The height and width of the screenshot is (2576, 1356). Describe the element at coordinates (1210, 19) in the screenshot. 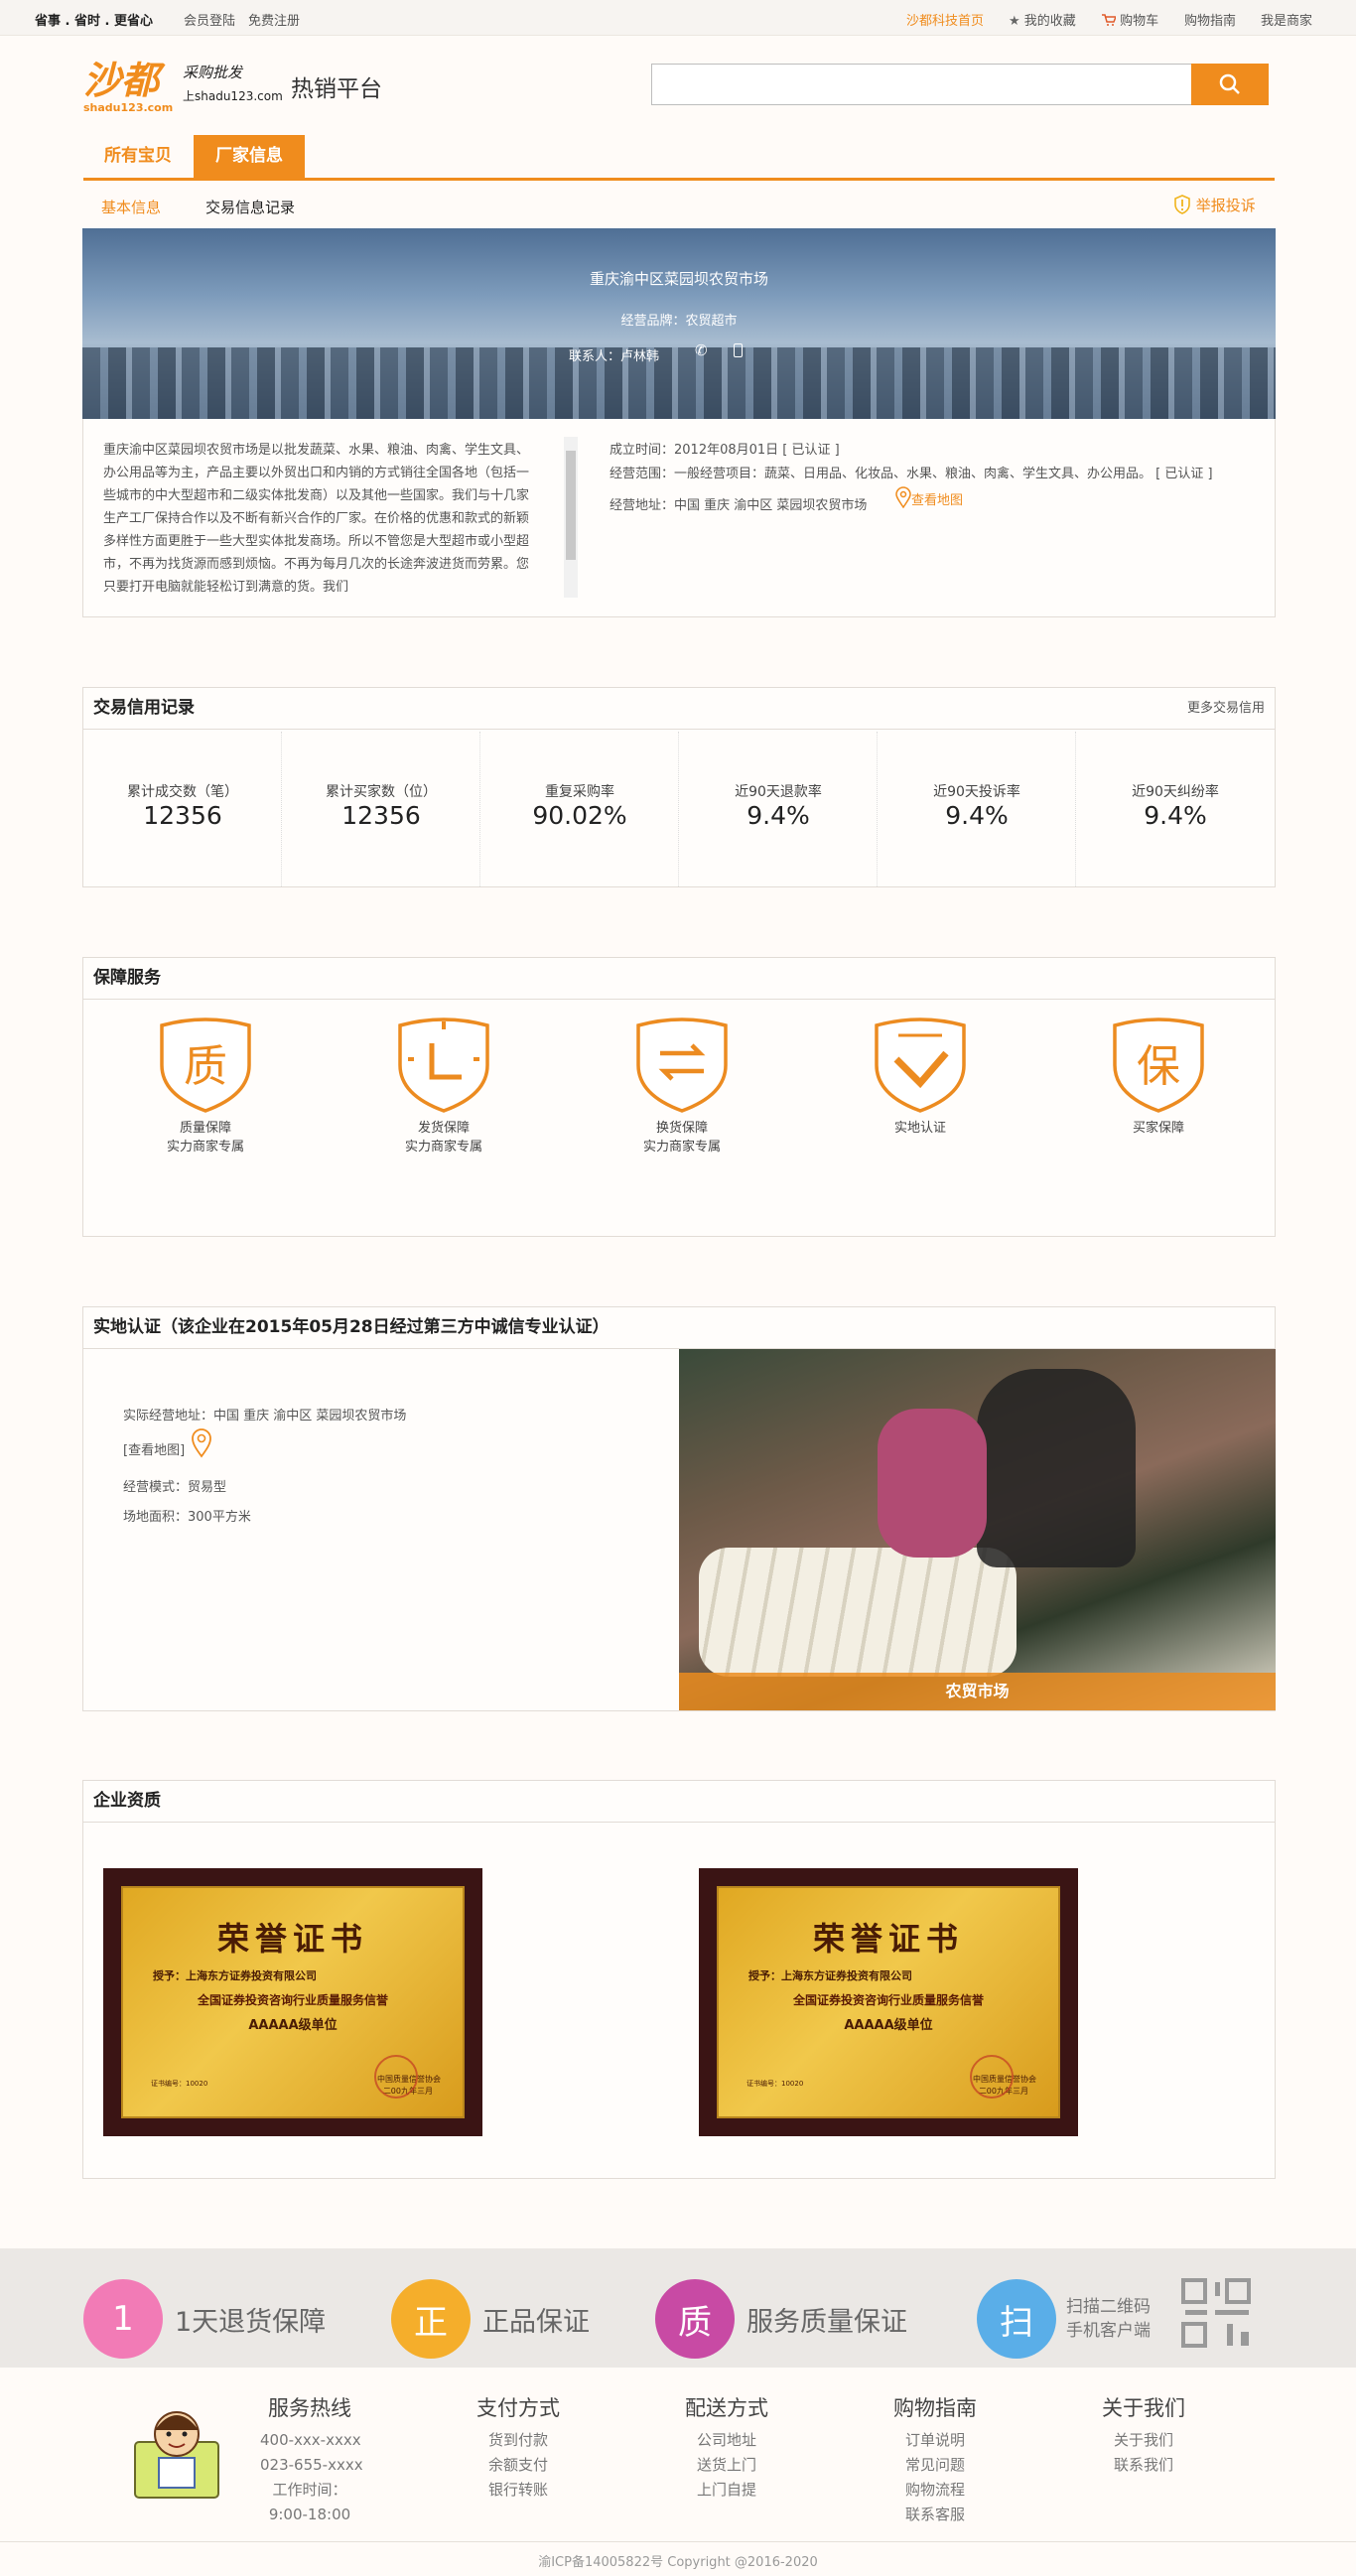

I see `guide-link: 购物指南` at that location.